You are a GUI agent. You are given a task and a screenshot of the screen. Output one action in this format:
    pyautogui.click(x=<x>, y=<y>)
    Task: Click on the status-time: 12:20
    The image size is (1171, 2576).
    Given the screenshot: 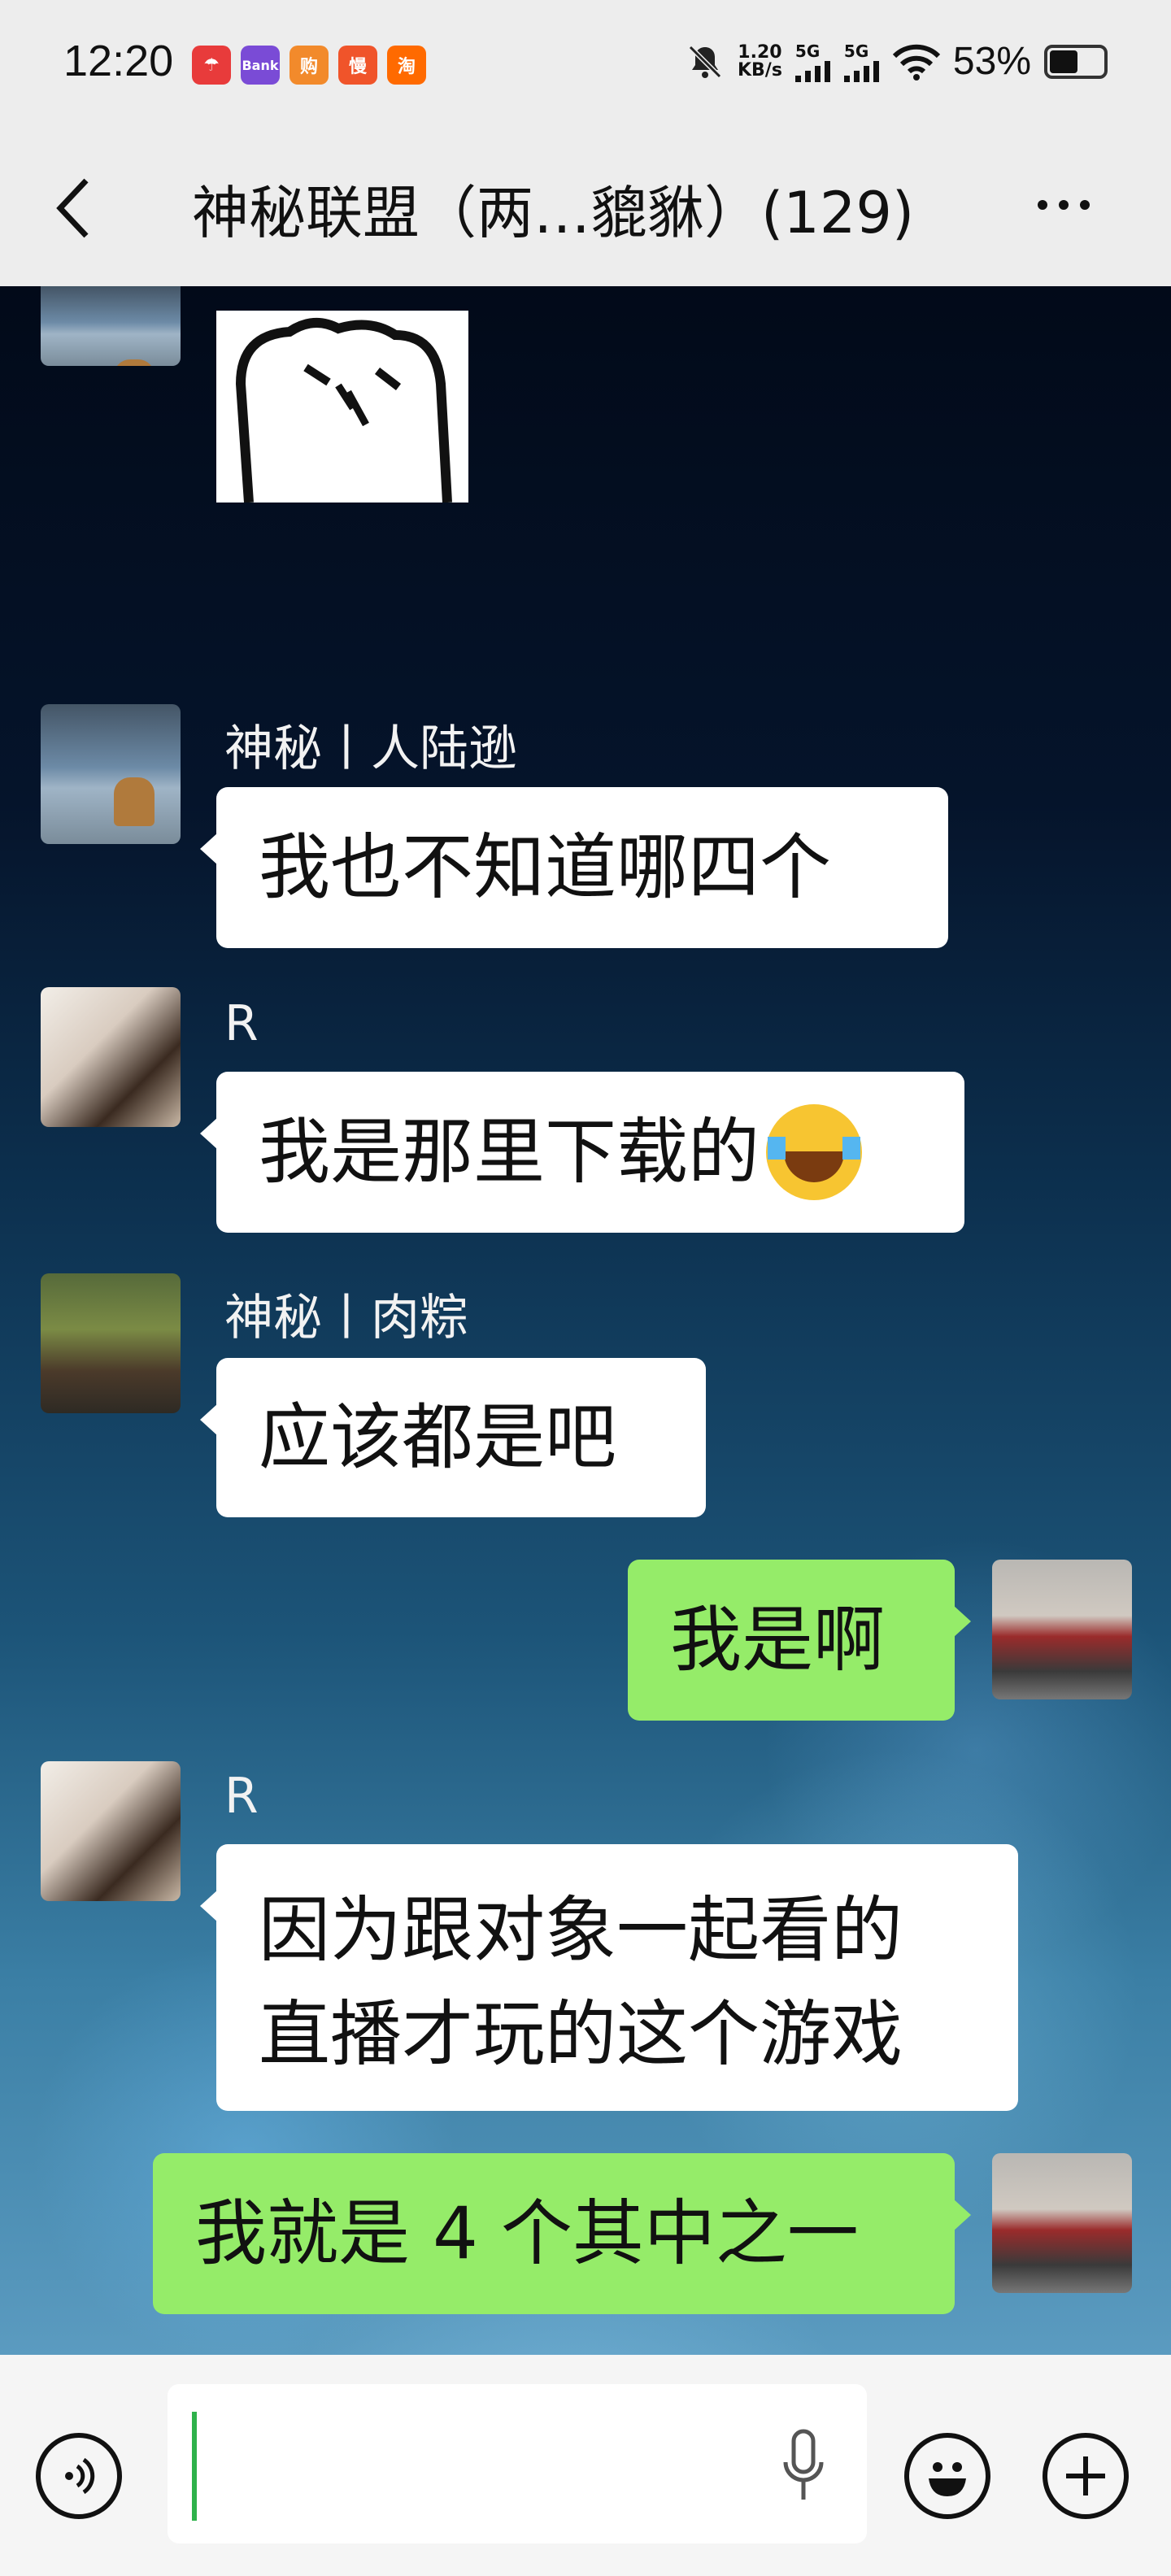 What is the action you would take?
    pyautogui.click(x=119, y=61)
    